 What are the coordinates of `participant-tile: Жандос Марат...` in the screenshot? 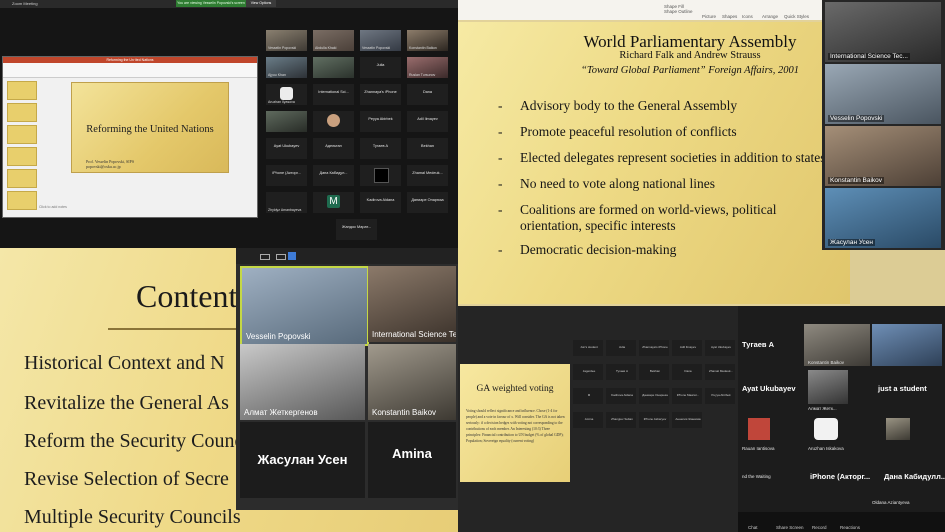 It's located at (356, 229).